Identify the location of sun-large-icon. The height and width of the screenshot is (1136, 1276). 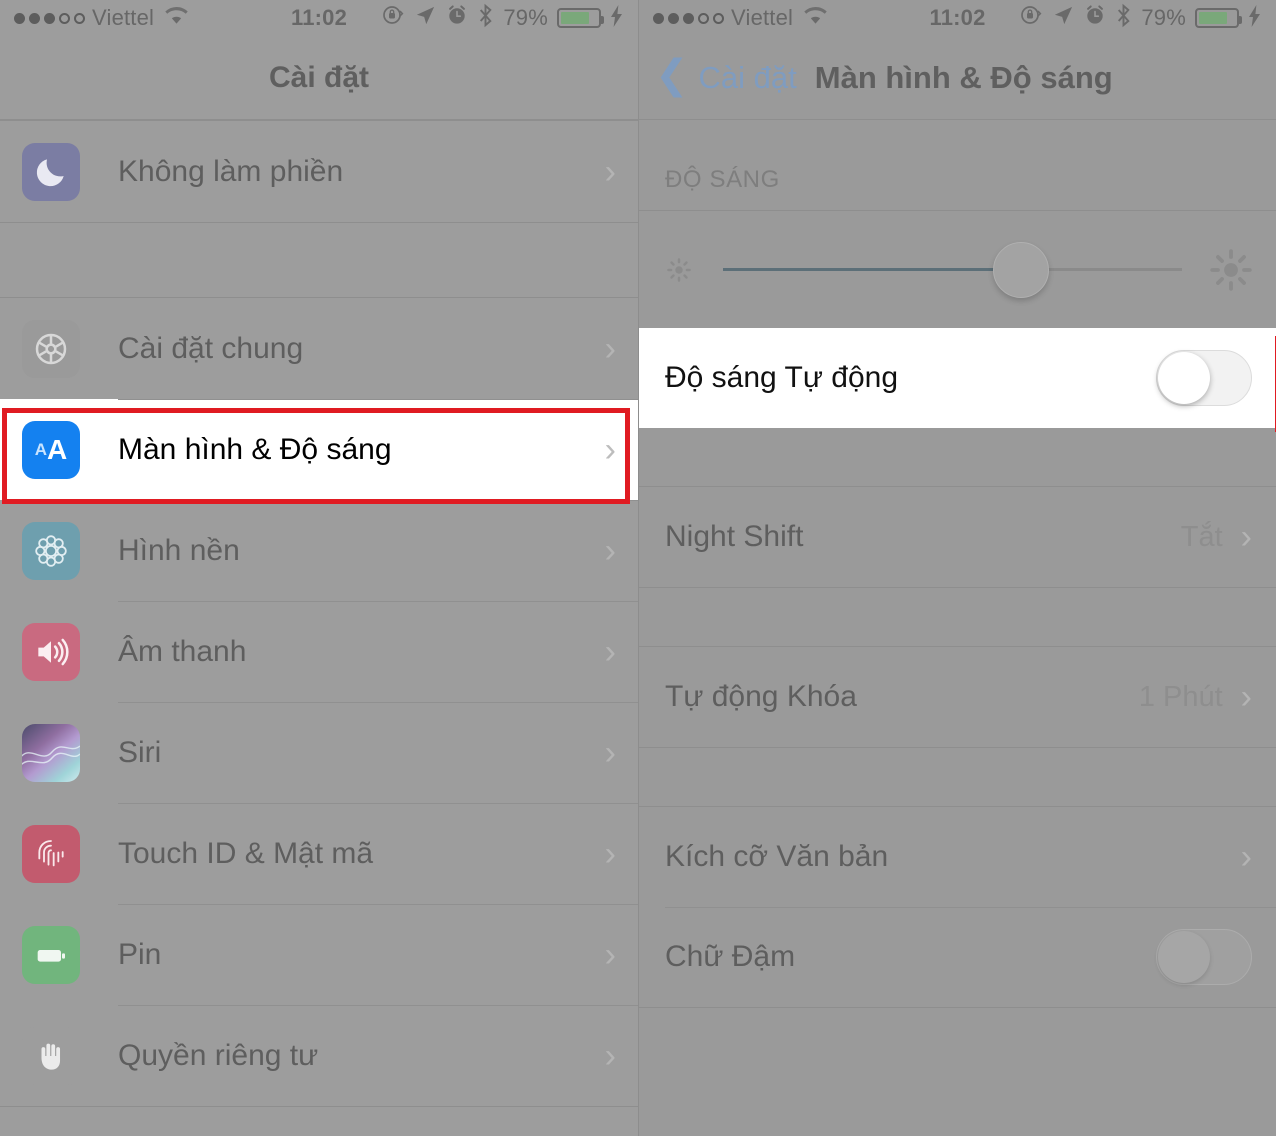
(1231, 270).